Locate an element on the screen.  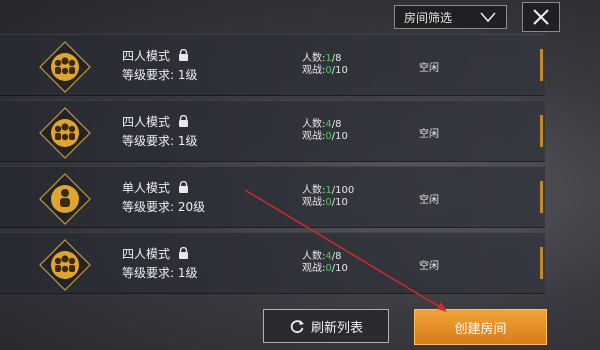
room-stats: 人数:1/8 观战:0/10 is located at coordinates (325, 64).